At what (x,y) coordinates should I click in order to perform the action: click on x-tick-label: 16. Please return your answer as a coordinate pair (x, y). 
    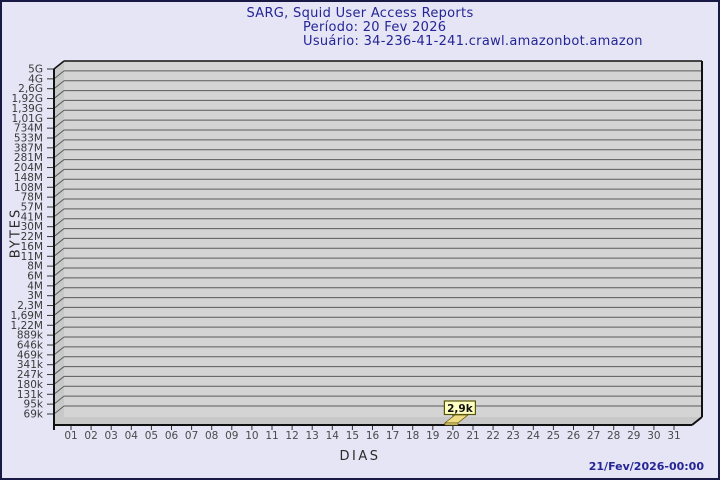
    Looking at the image, I should click on (373, 436).